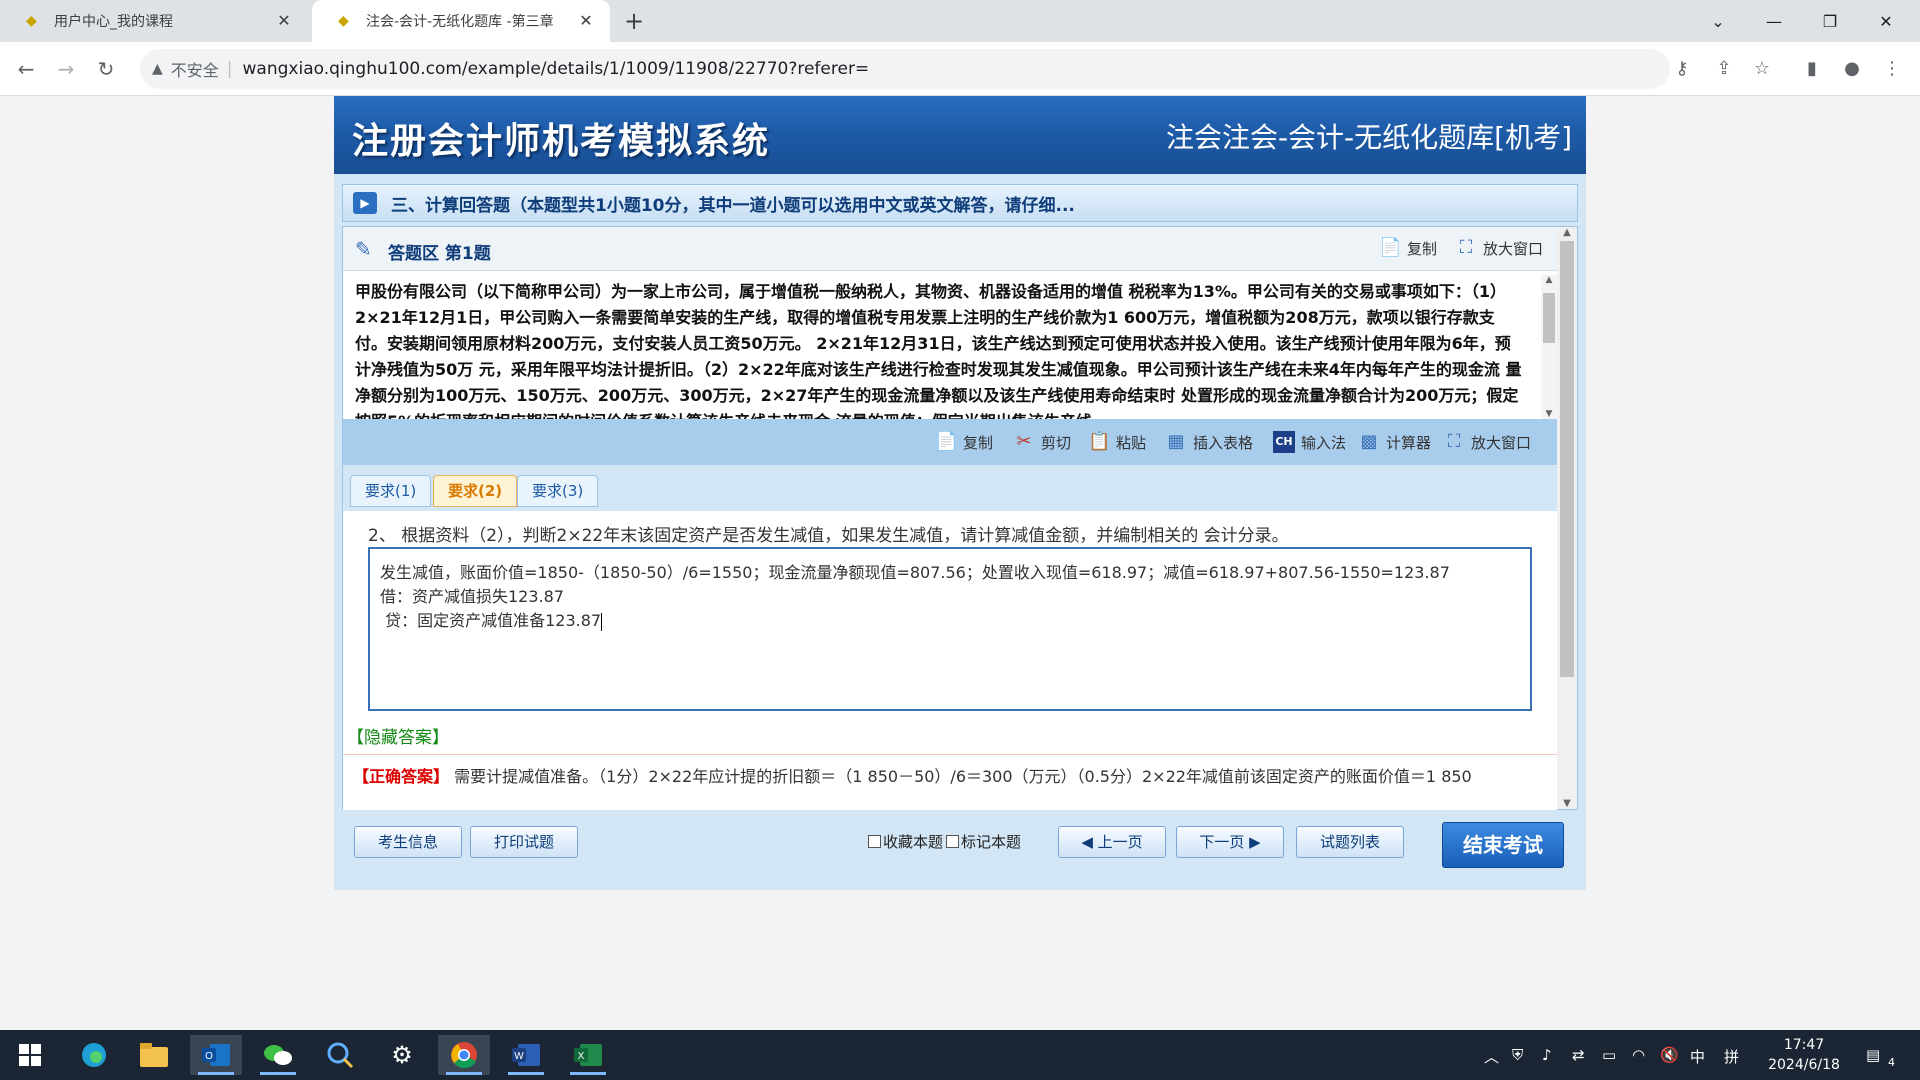 The height and width of the screenshot is (1080, 1920). Describe the element at coordinates (524, 842) in the screenshot. I see `print-button: 打印试题` at that location.